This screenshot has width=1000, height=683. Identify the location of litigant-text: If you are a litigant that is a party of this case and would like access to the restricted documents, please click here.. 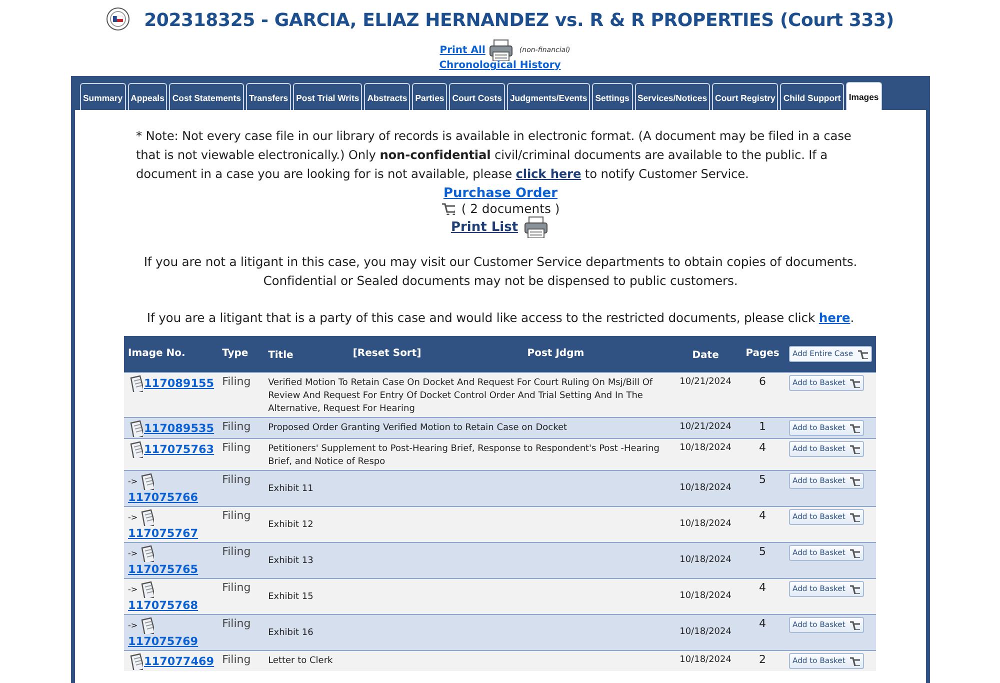
(501, 318).